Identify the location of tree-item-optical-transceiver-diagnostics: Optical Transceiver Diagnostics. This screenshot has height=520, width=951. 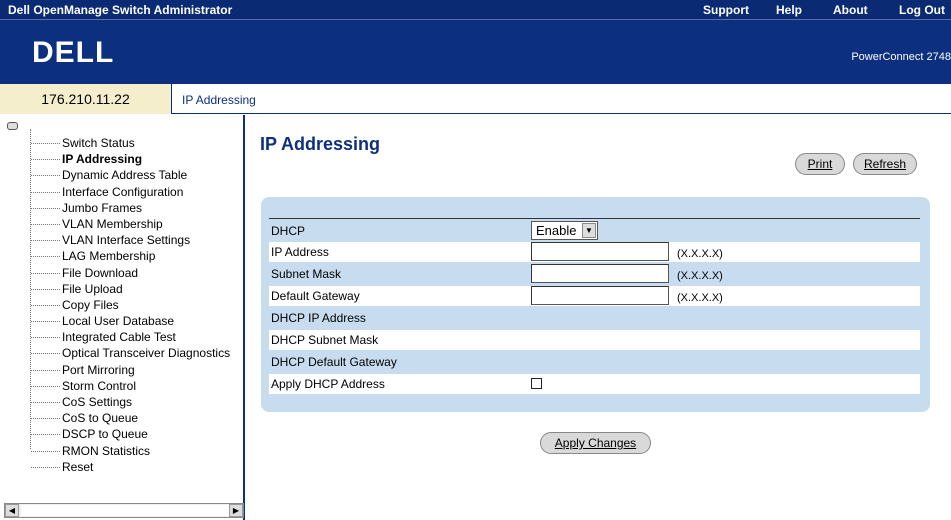
(115, 353).